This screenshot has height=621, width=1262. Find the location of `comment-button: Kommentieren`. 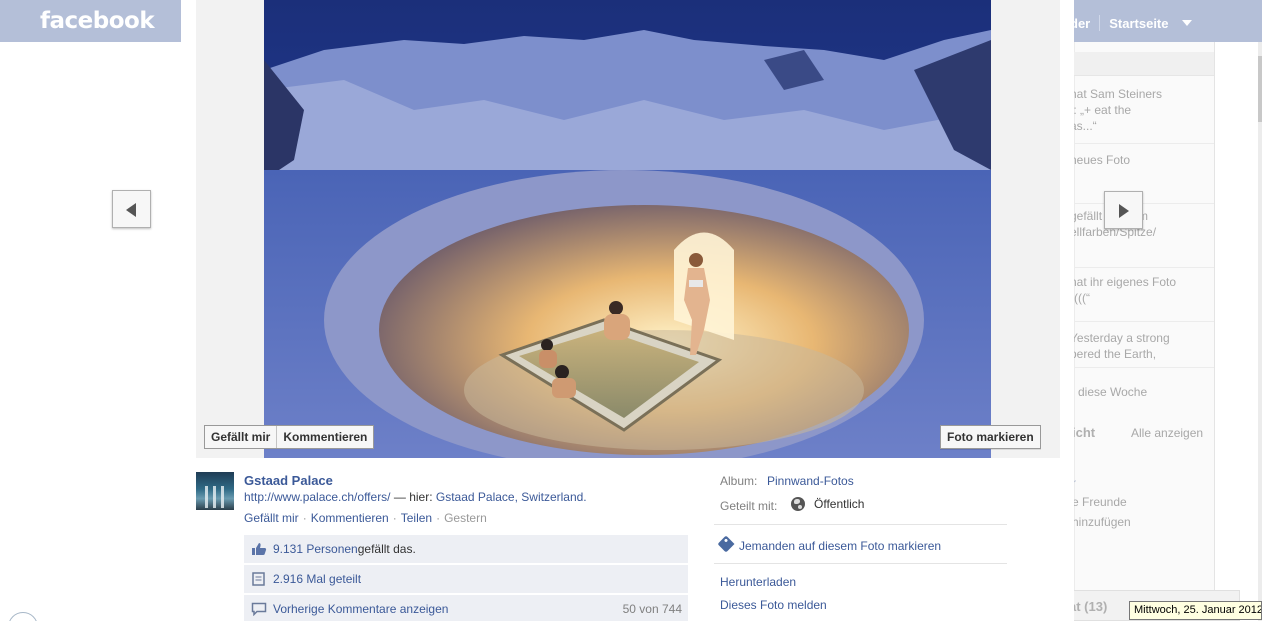

comment-button: Kommentieren is located at coordinates (324, 437).